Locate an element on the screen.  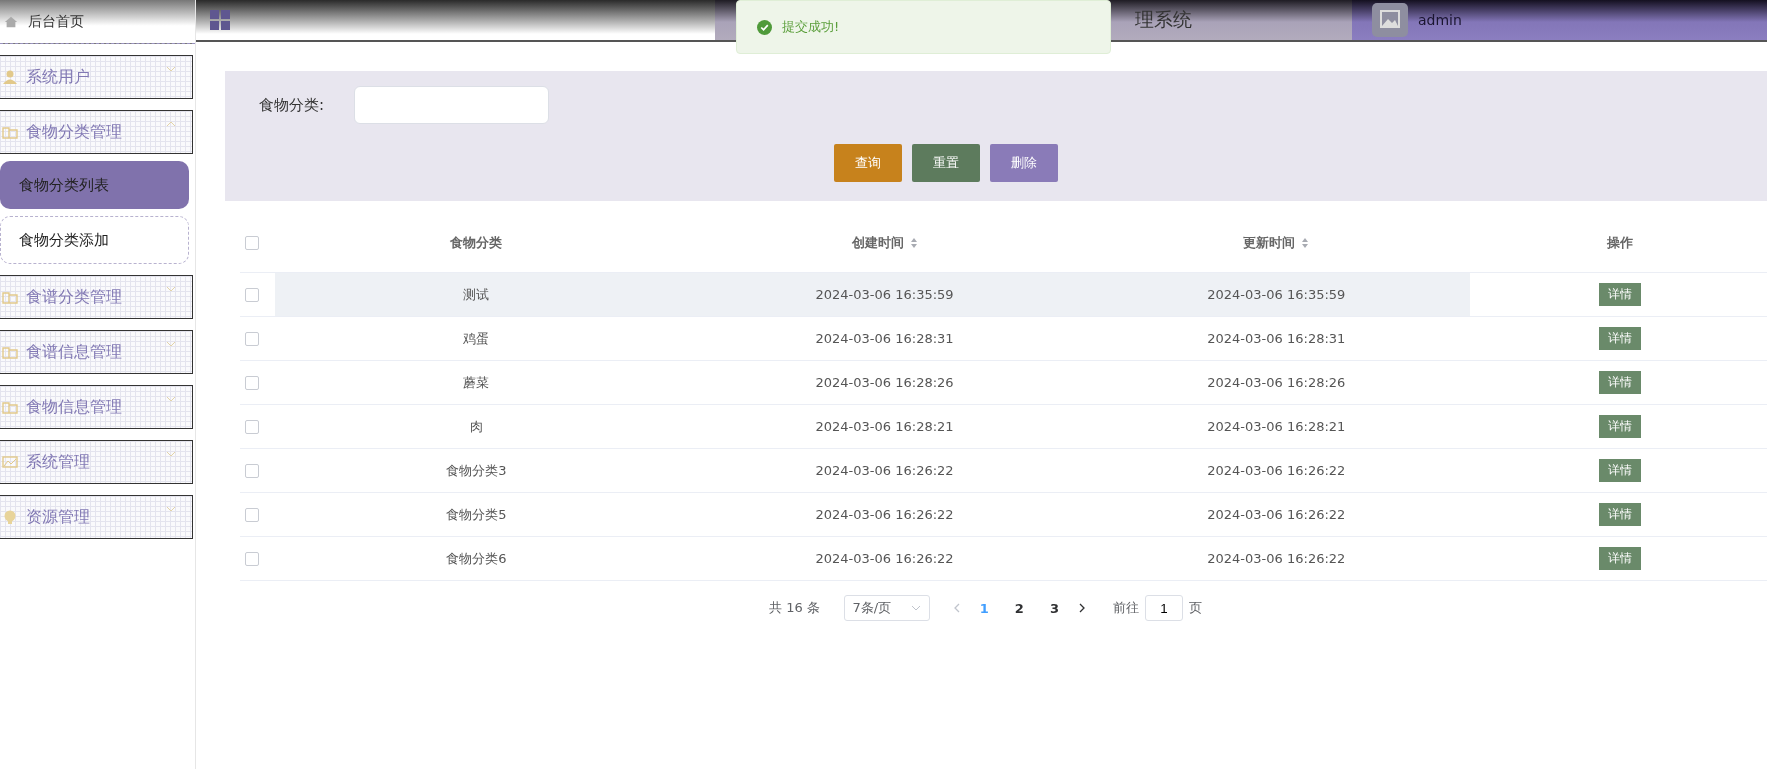
submenu-item: 食物分类添加 is located at coordinates (94, 240).